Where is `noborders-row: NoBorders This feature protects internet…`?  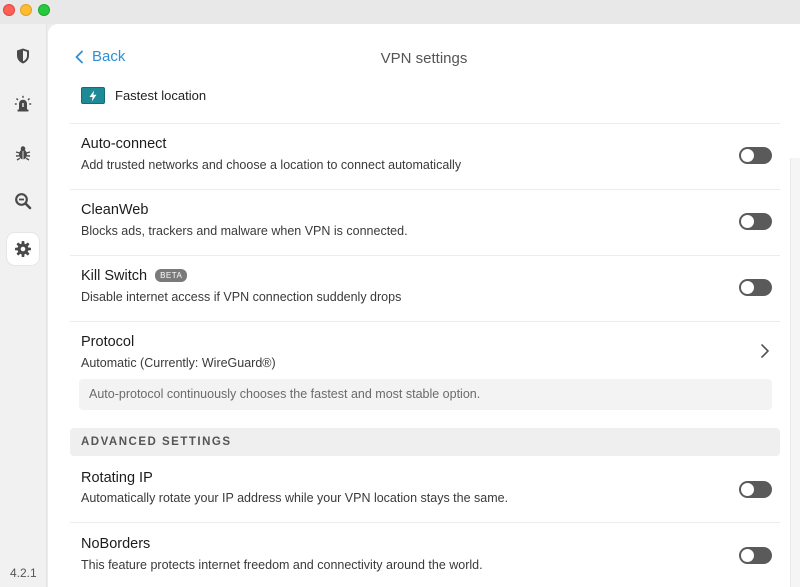
noborders-row: NoBorders This feature protects internet… is located at coordinates (425, 554).